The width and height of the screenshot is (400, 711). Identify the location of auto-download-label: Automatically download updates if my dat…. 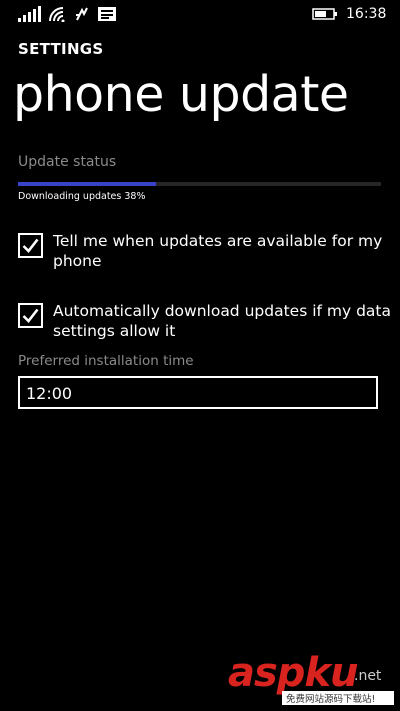
(222, 321).